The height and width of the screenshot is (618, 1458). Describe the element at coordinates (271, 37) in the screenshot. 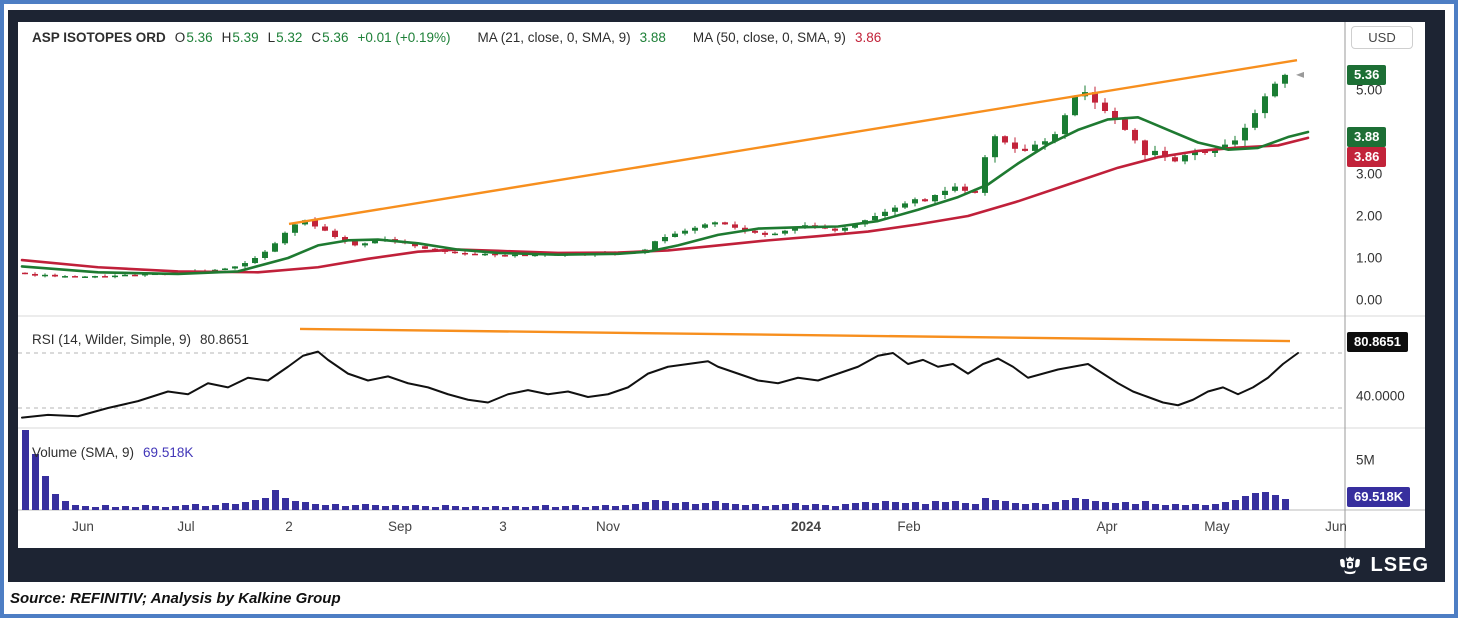

I see `legend-item: L` at that location.